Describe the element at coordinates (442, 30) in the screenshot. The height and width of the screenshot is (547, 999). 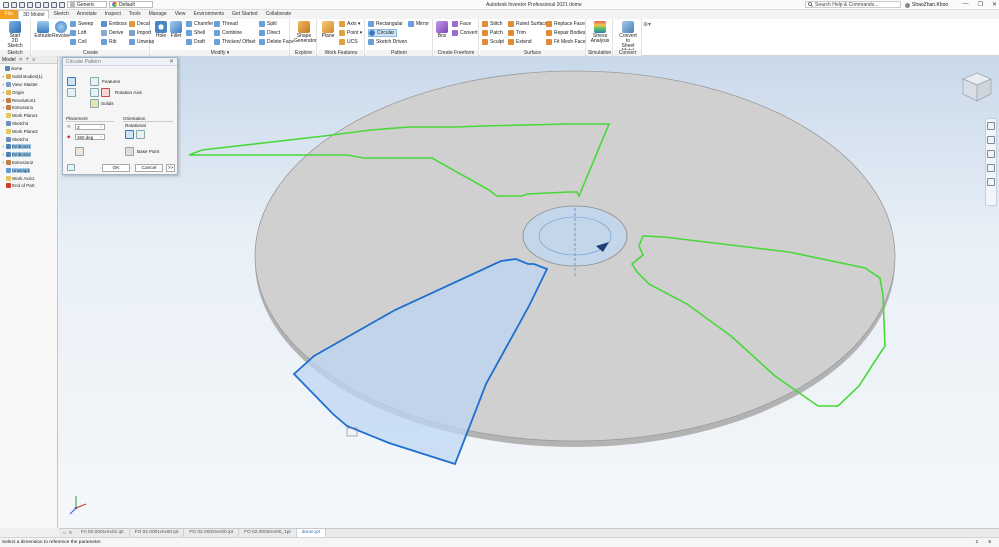
I see `box-button: Box` at that location.